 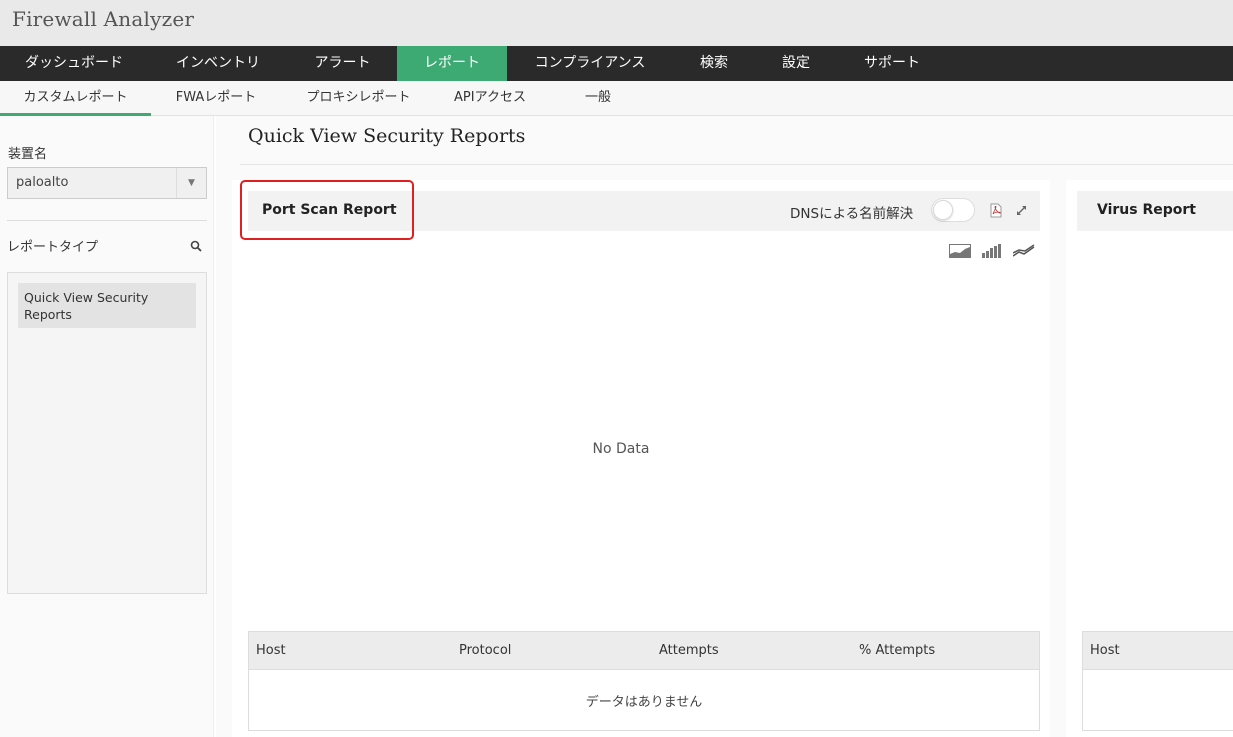 I want to click on highlight-box, so click(x=327, y=210).